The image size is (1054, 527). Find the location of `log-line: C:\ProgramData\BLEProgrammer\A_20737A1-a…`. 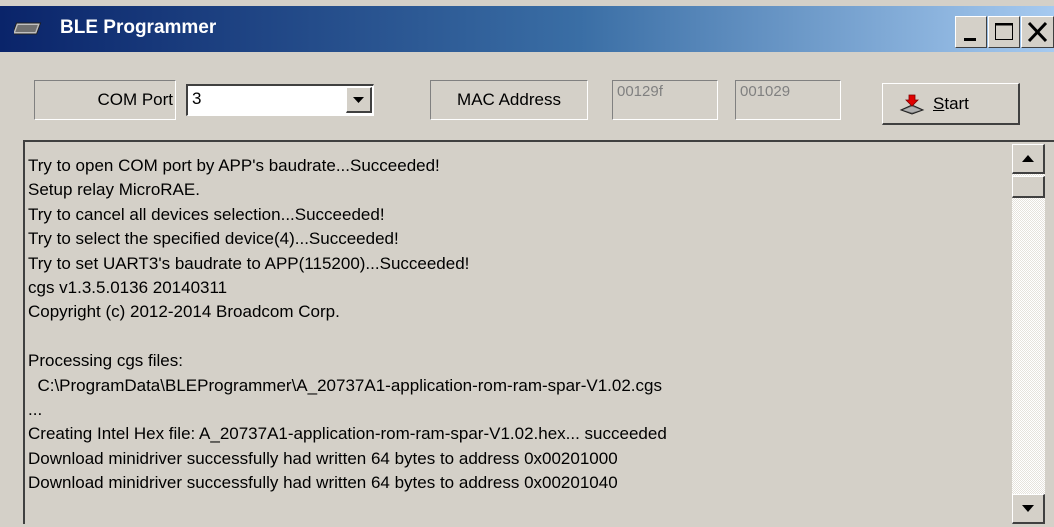

log-line: C:\ProgramData\BLEProgrammer\A_20737A1-a… is located at coordinates (345, 385).